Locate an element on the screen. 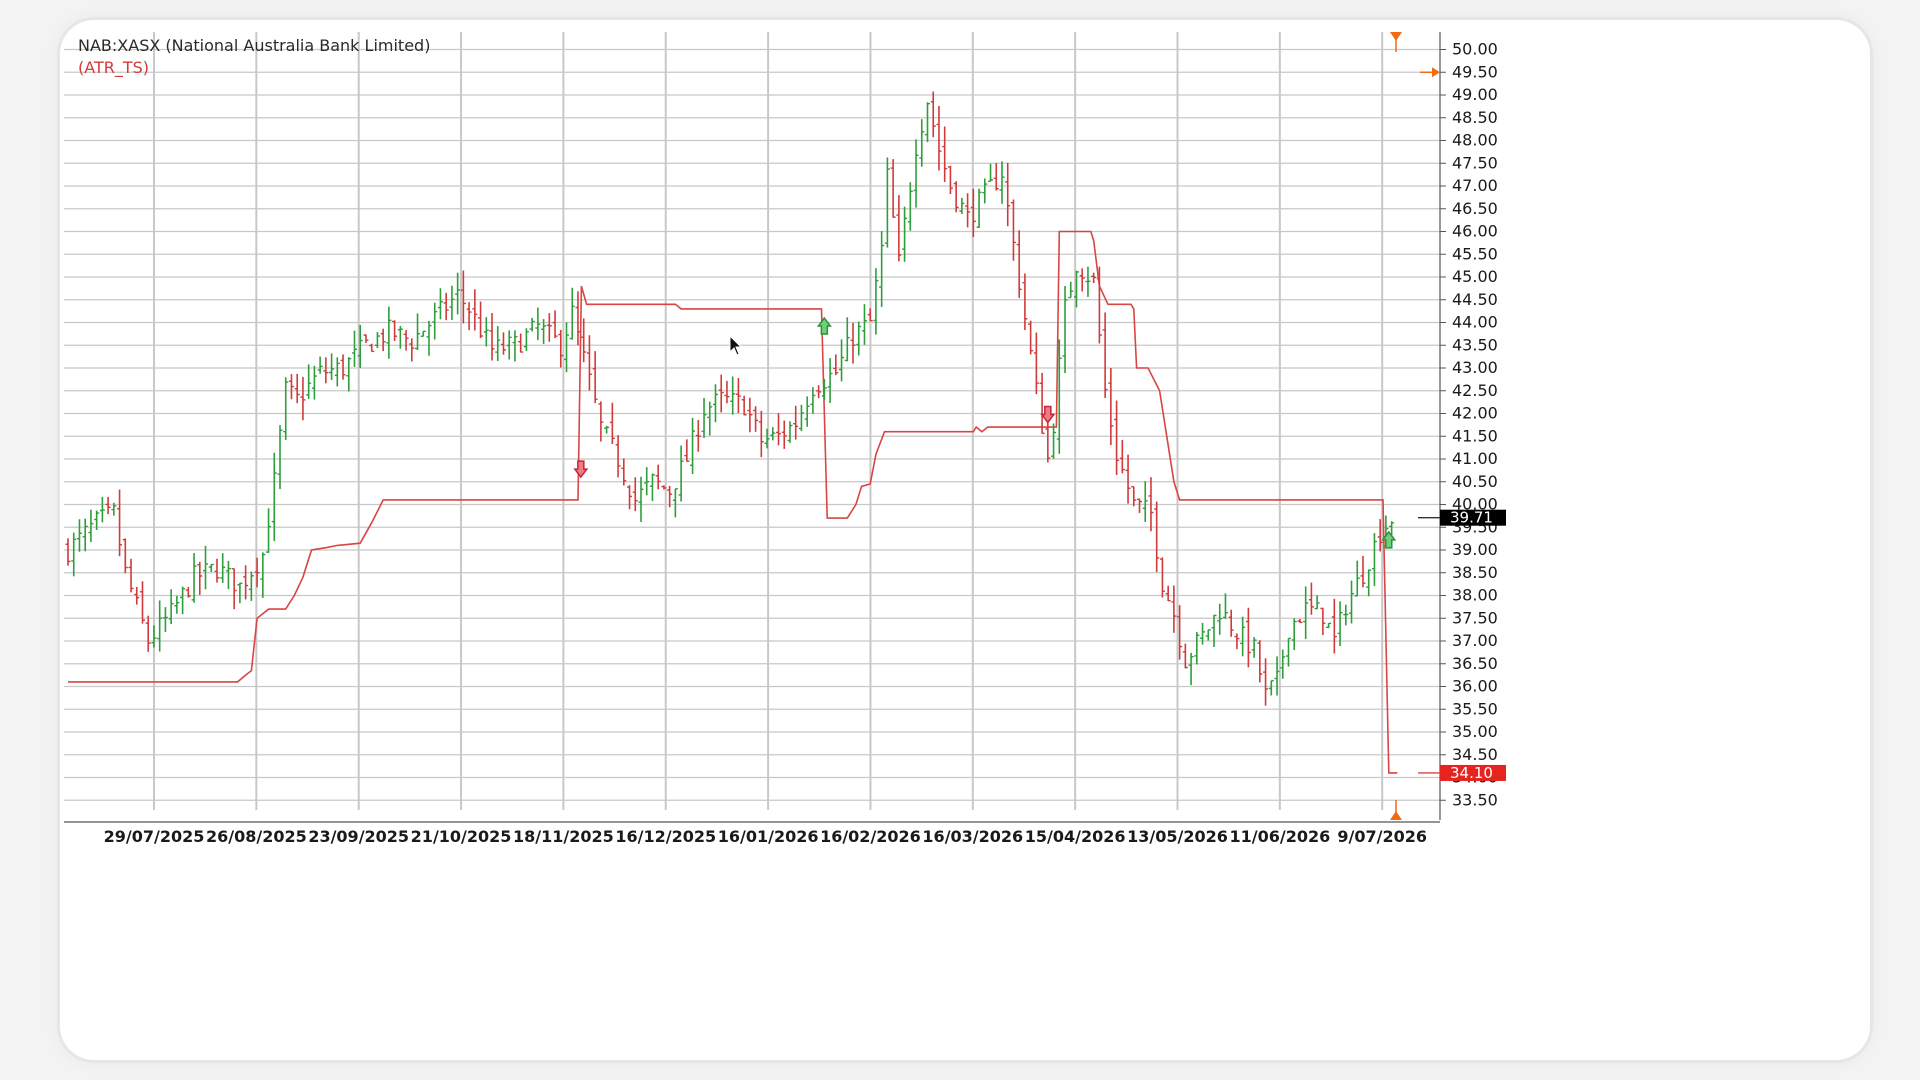 Image resolution: width=1920 pixels, height=1080 pixels. bottom-marker-icon is located at coordinates (1396, 810).